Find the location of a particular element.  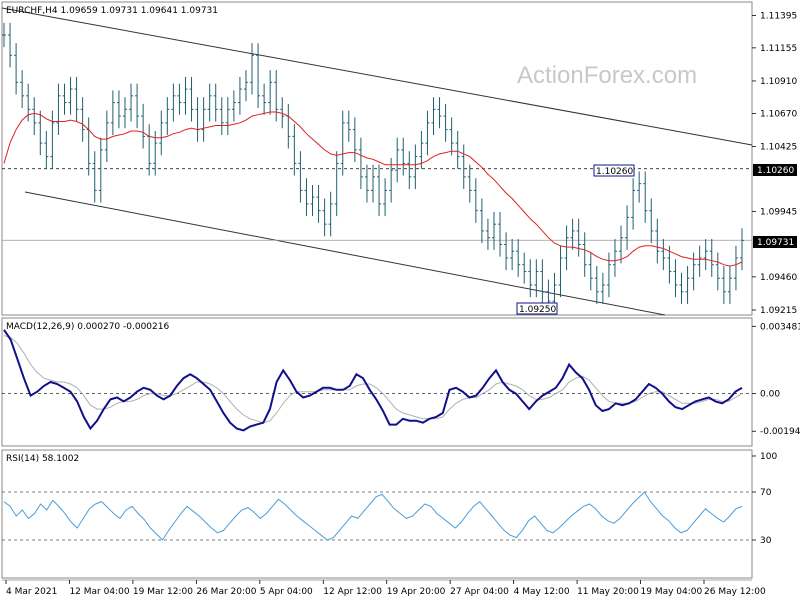

x-tick-label: 19 Mar 12:00 is located at coordinates (163, 592).